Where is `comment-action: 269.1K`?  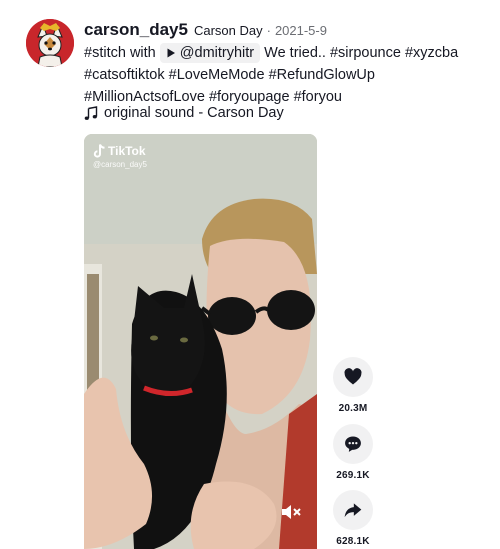 comment-action: 269.1K is located at coordinates (353, 452).